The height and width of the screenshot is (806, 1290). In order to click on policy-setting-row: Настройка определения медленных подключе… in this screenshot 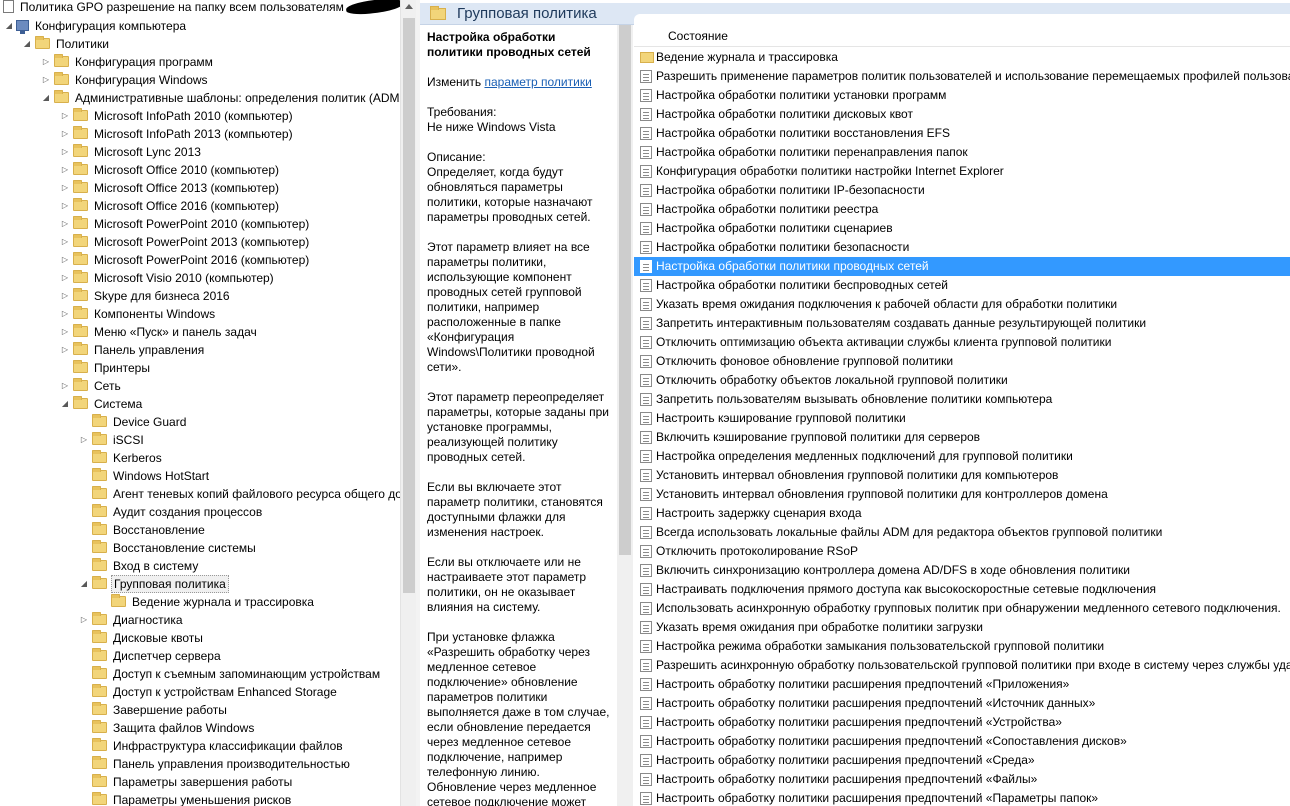, I will do `click(962, 456)`.